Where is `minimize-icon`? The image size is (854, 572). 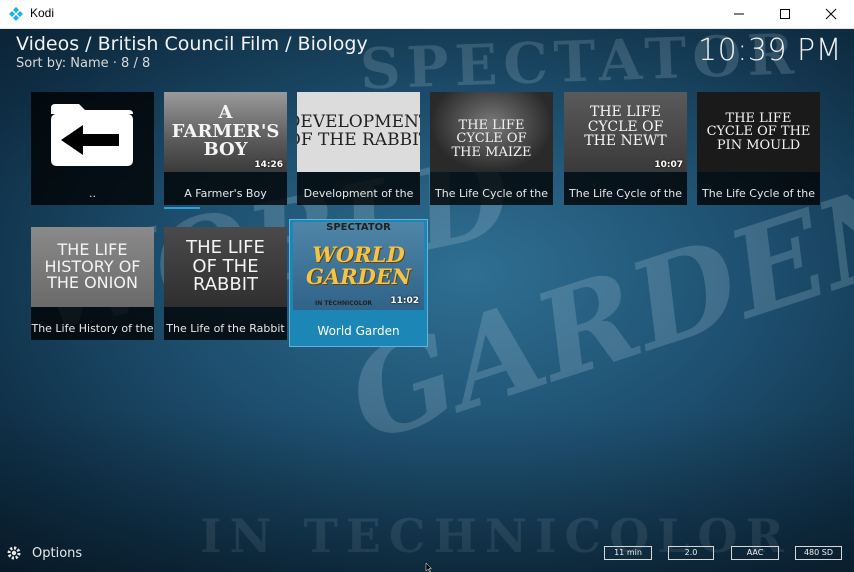
minimize-icon is located at coordinates (739, 14).